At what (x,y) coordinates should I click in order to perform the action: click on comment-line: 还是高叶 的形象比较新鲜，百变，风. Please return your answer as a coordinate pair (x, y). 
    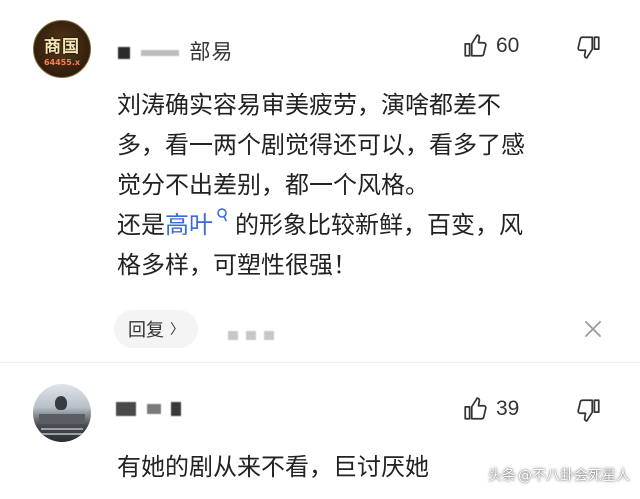
    Looking at the image, I should click on (367, 225).